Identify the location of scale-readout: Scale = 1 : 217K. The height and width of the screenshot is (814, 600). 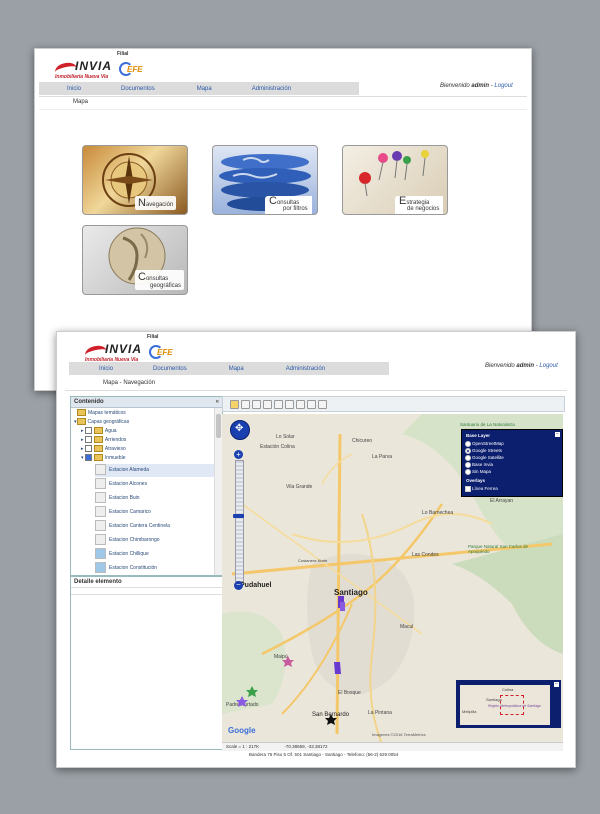
(243, 746).